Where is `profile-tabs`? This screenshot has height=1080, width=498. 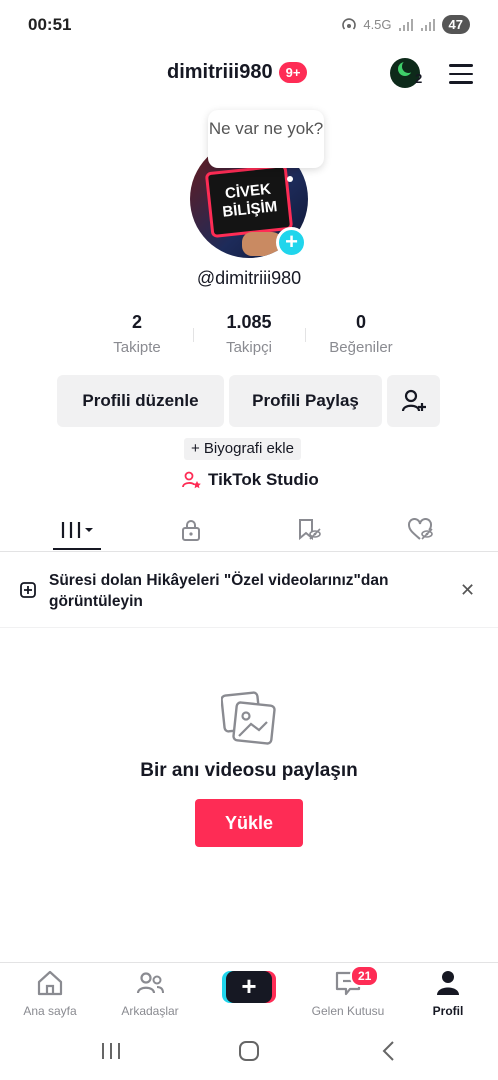
profile-tabs is located at coordinates (249, 530).